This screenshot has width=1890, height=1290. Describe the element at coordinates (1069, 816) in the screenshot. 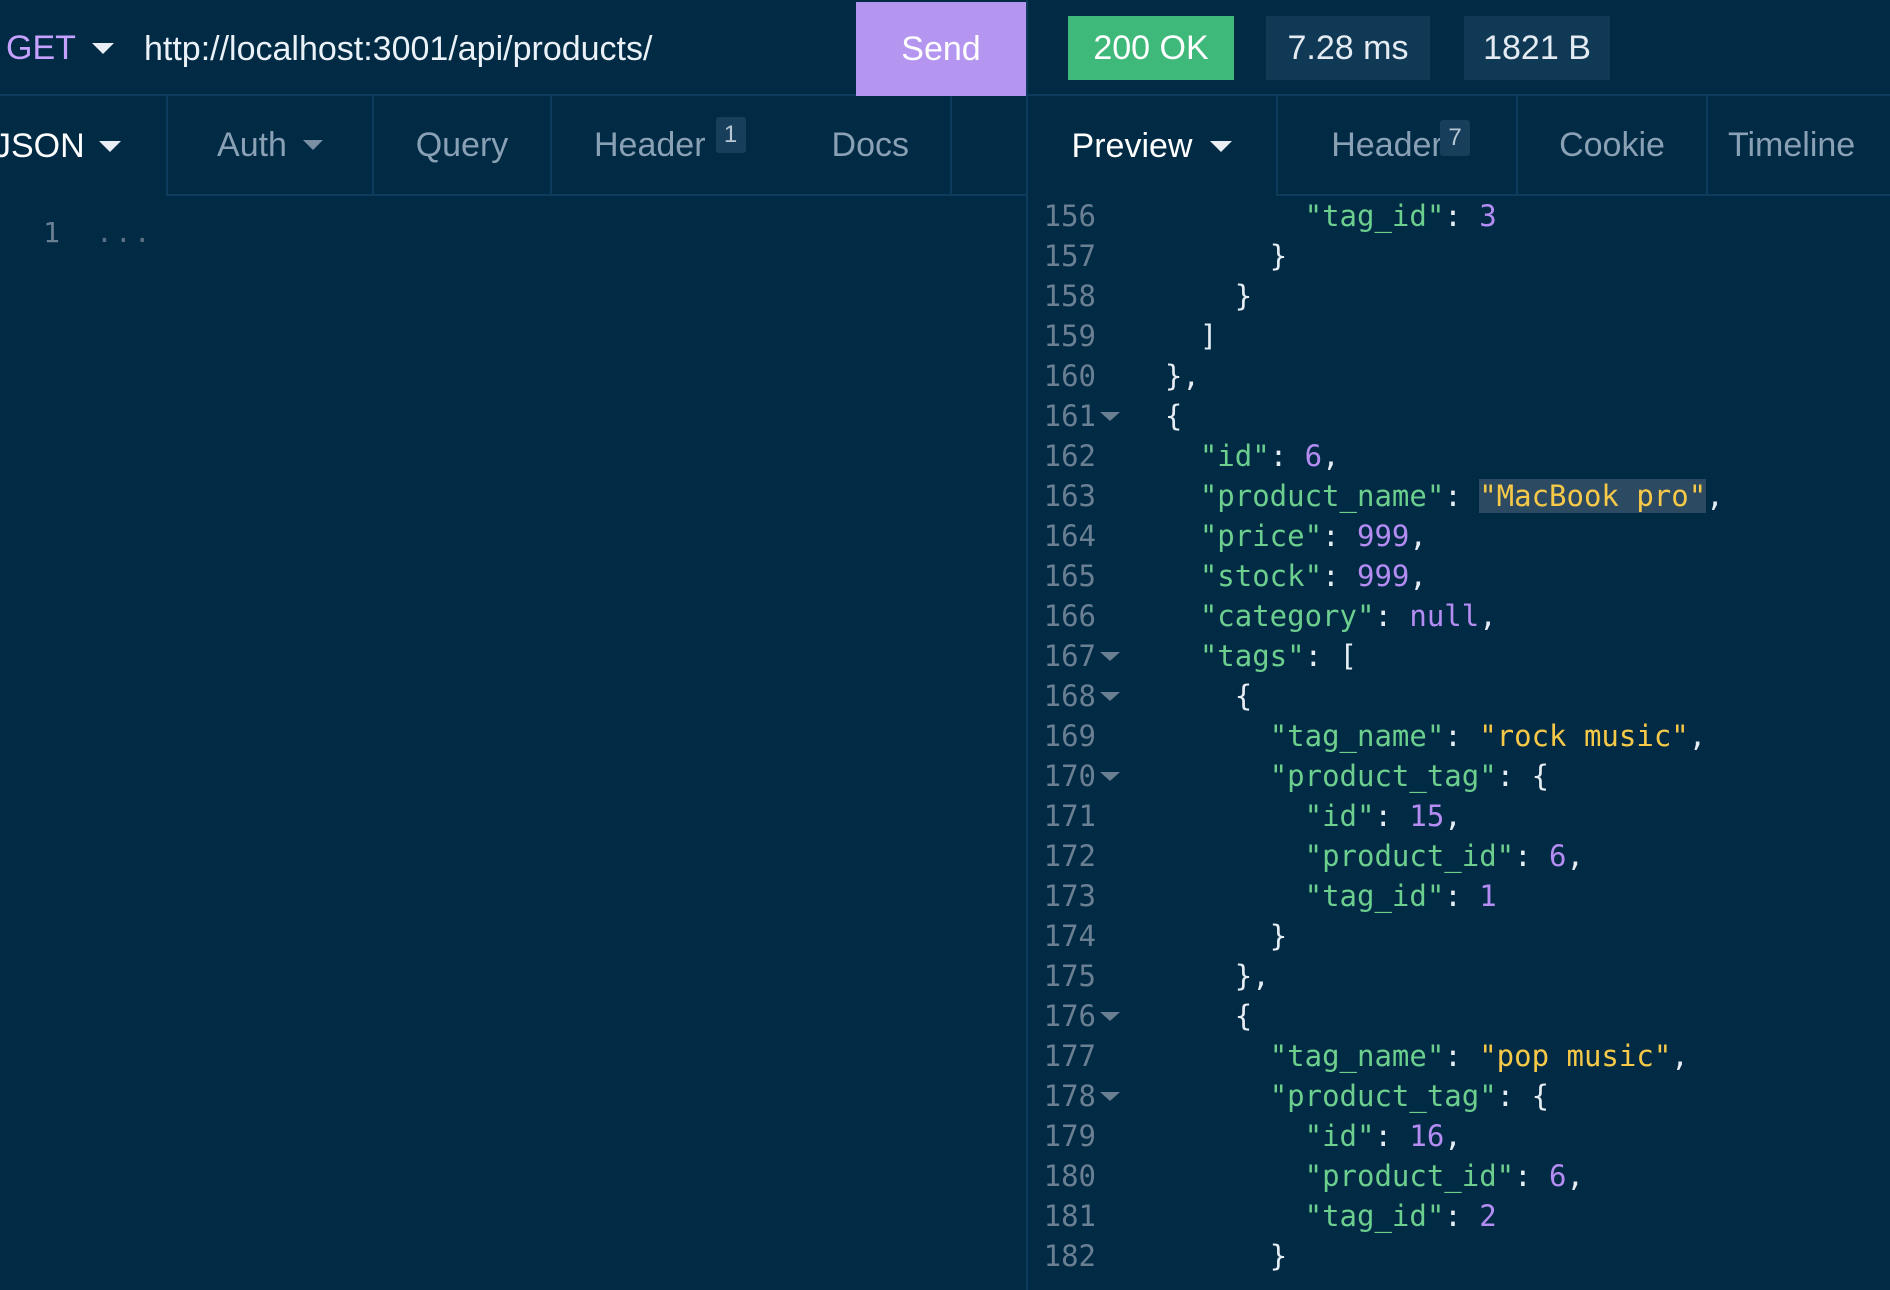

I see `line-number: 171` at that location.